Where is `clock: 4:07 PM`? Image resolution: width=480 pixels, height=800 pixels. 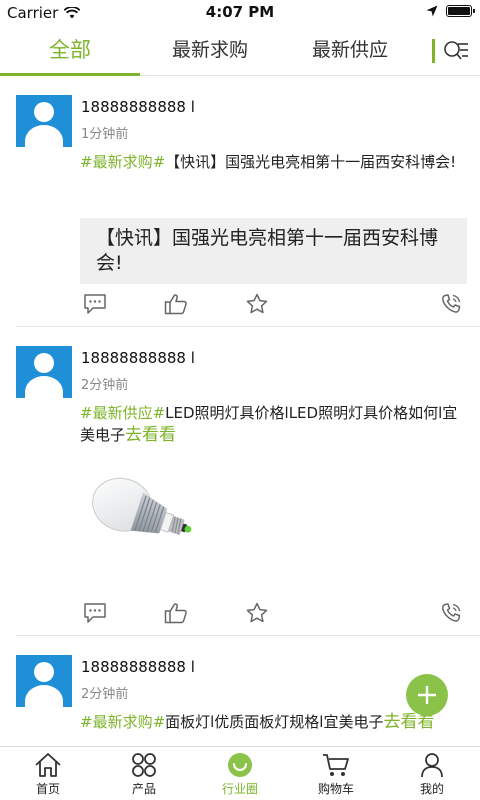 clock: 4:07 PM is located at coordinates (240, 12).